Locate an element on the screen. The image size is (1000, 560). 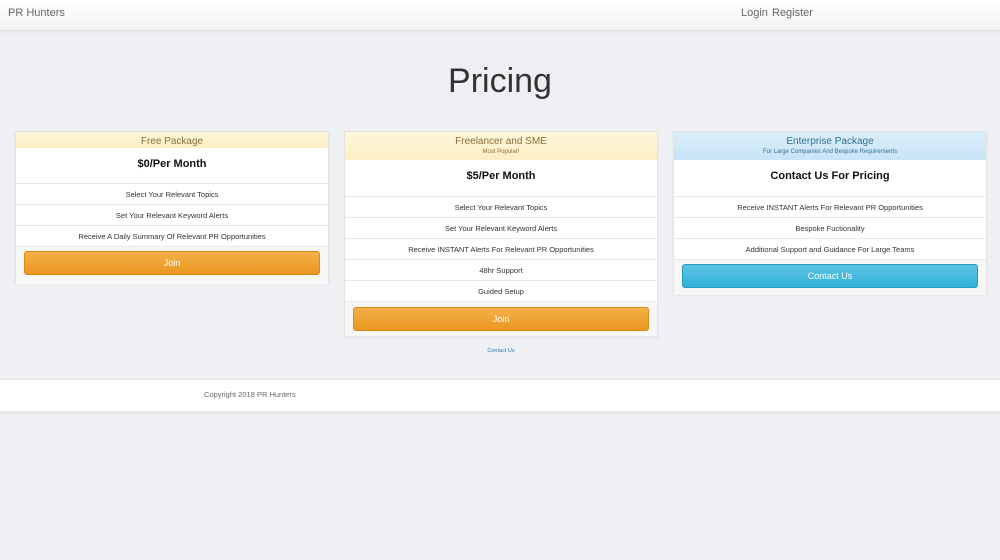
card-footer: Contact Us is located at coordinates (830, 277).